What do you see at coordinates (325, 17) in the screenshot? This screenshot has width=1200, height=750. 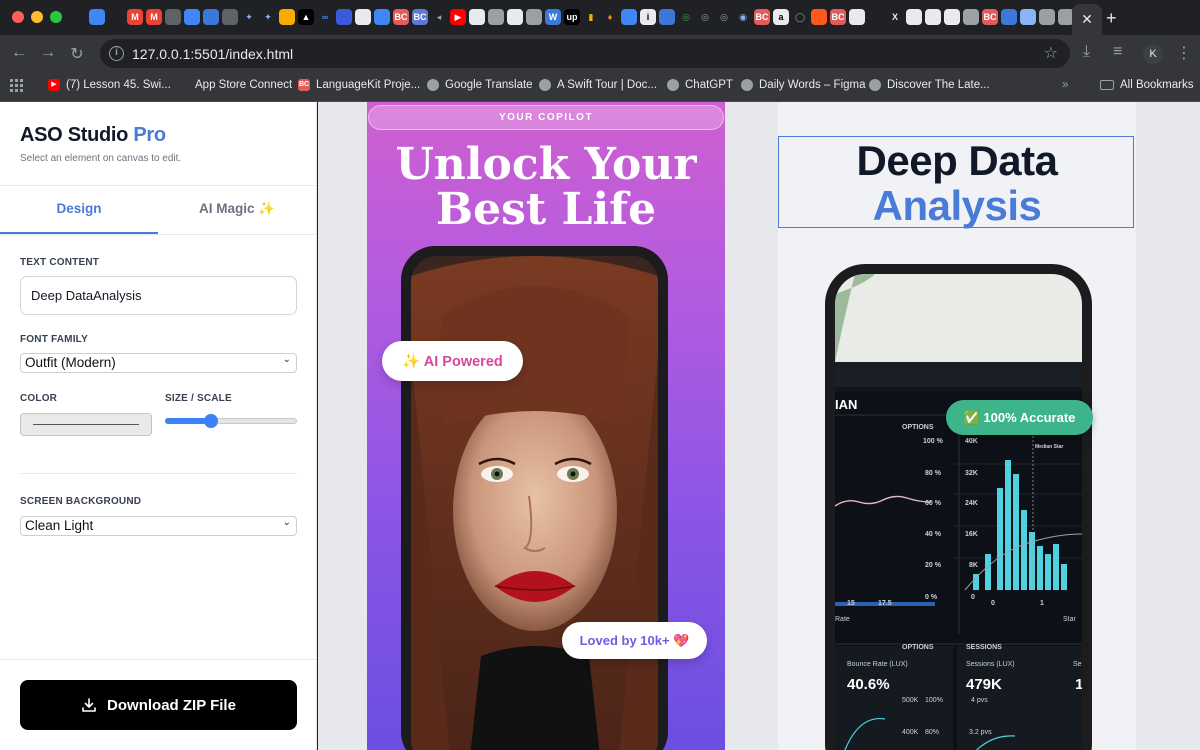 I see `meta-icon: ∞` at bounding box center [325, 17].